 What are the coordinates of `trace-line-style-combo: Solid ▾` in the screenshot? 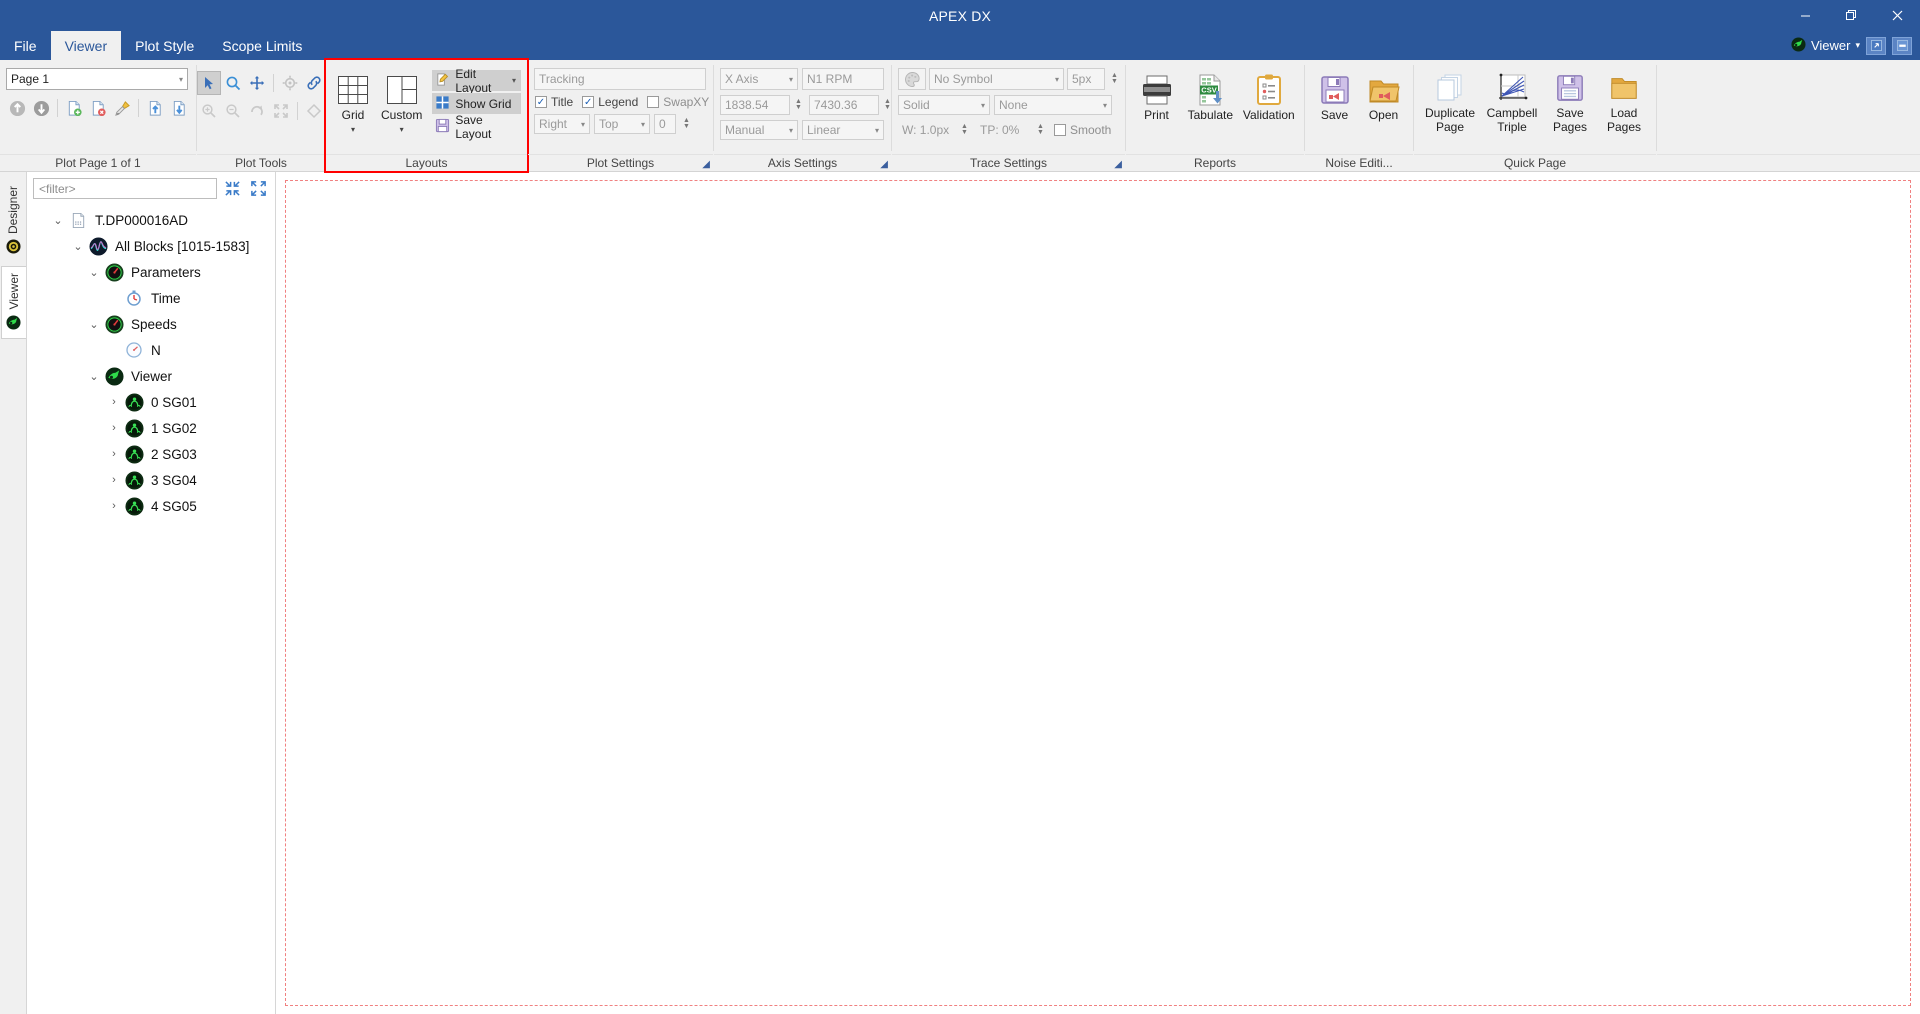 It's located at (944, 105).